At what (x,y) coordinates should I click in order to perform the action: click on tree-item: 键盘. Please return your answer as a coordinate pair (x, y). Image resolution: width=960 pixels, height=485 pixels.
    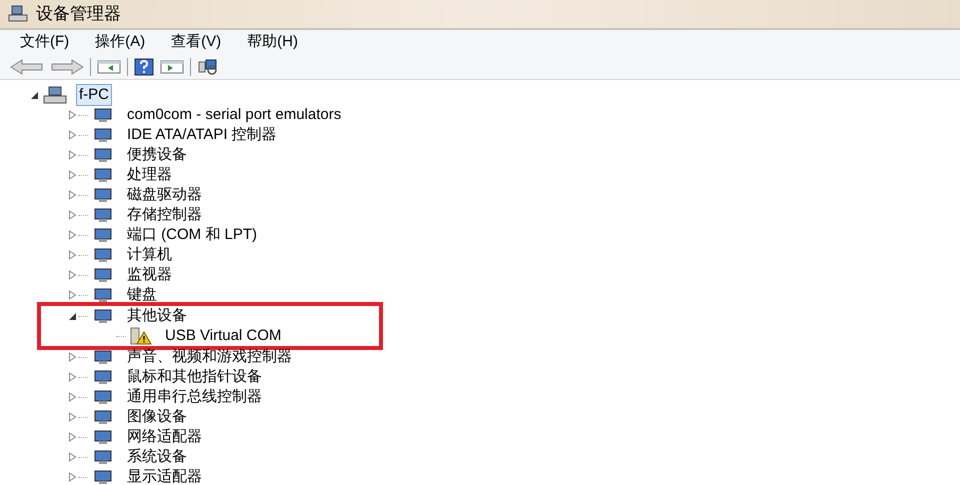
    Looking at the image, I should click on (142, 295).